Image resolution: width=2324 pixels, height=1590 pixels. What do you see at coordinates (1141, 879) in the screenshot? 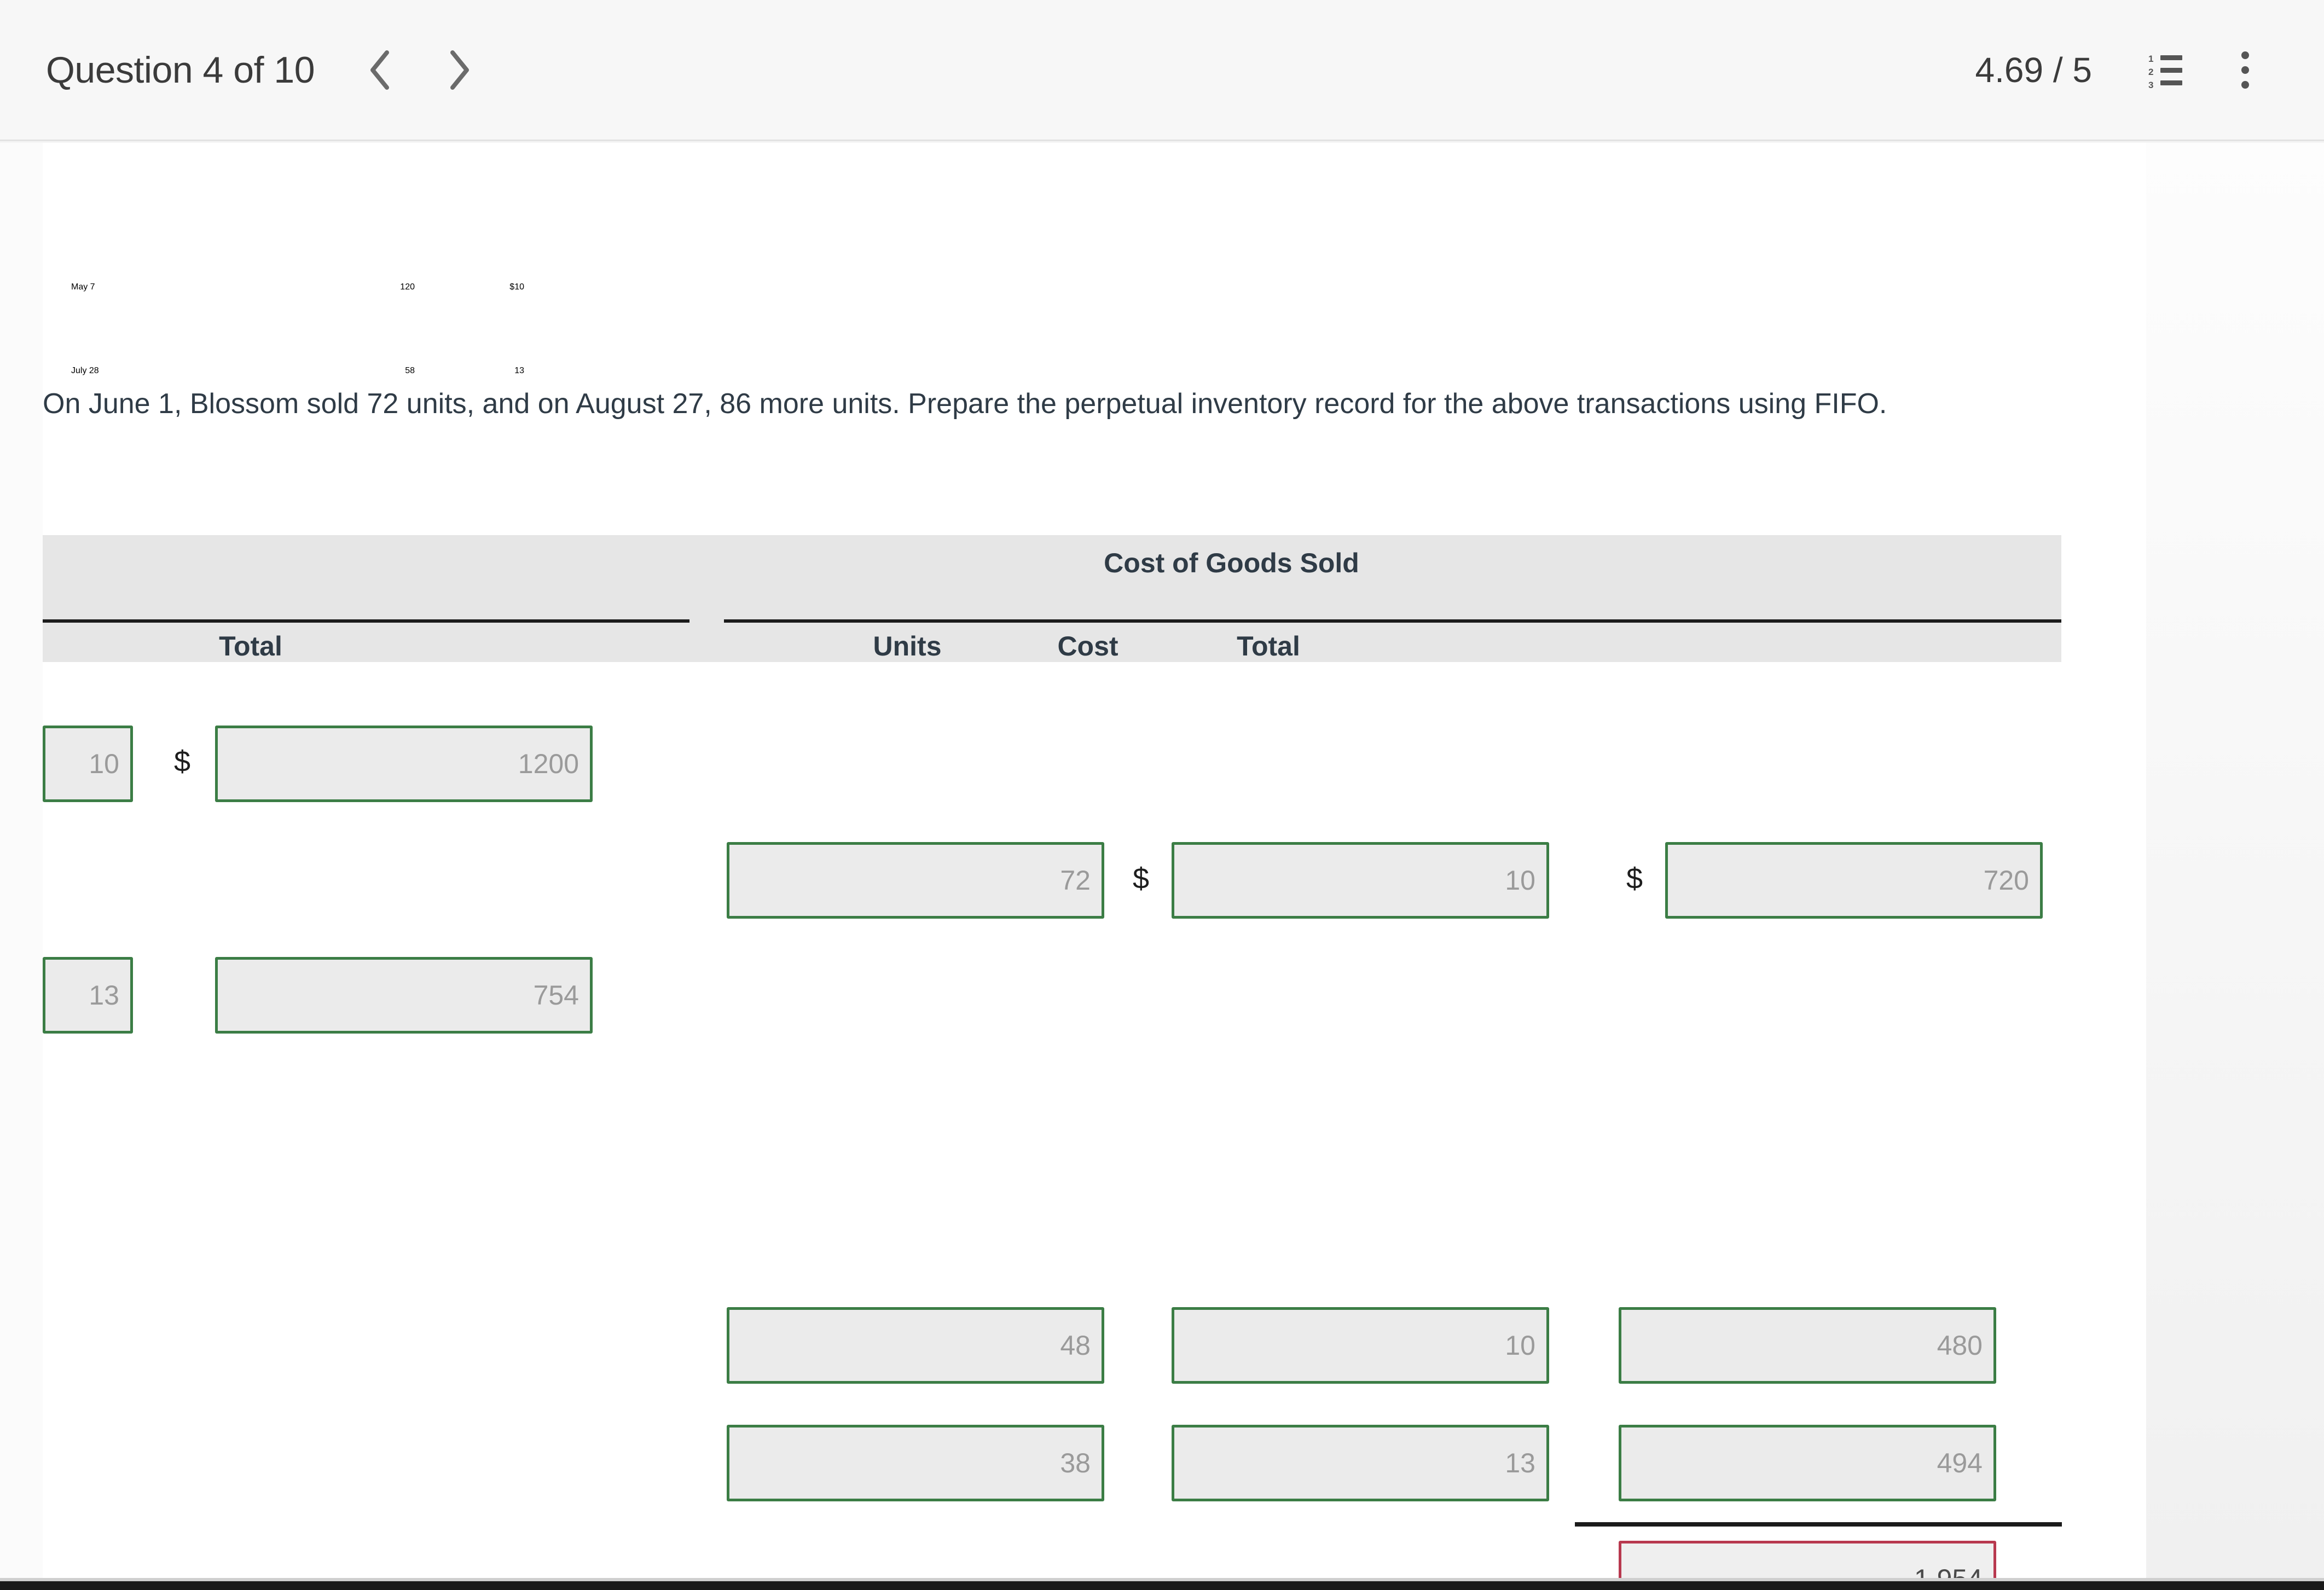
I see `currency-symbol-row2-cost: $` at bounding box center [1141, 879].